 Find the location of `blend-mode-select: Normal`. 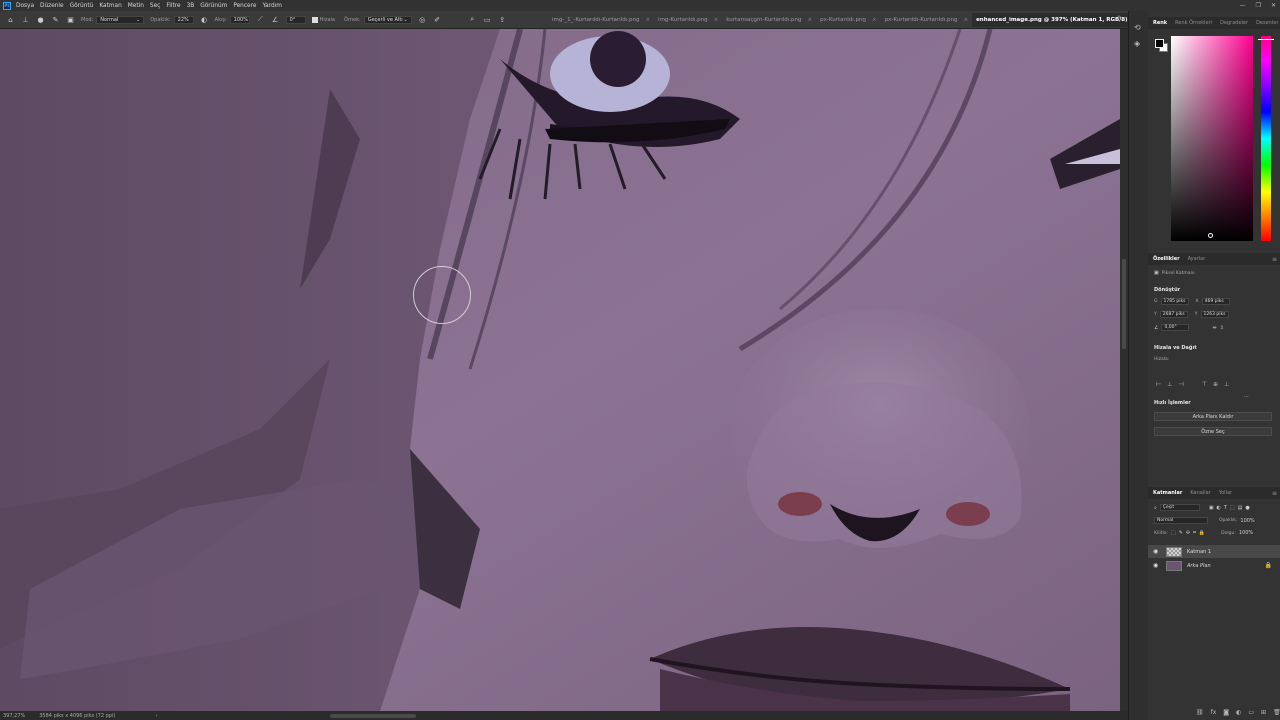

blend-mode-select: Normal is located at coordinates (1181, 520).